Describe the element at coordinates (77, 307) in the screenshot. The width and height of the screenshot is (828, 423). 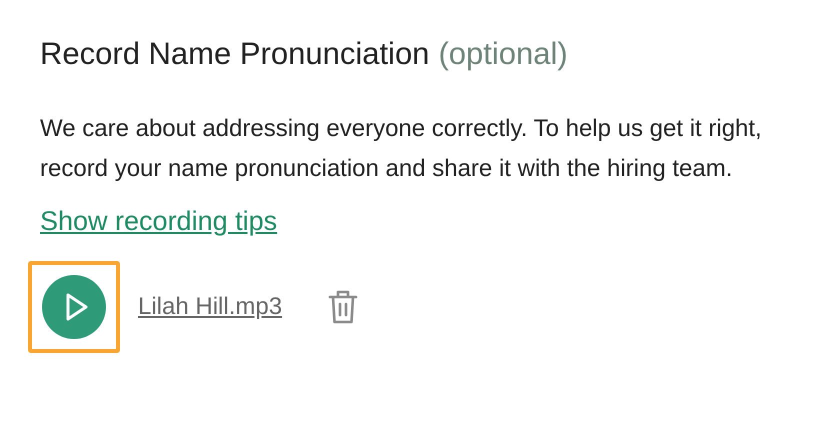
I see `play-icon` at that location.